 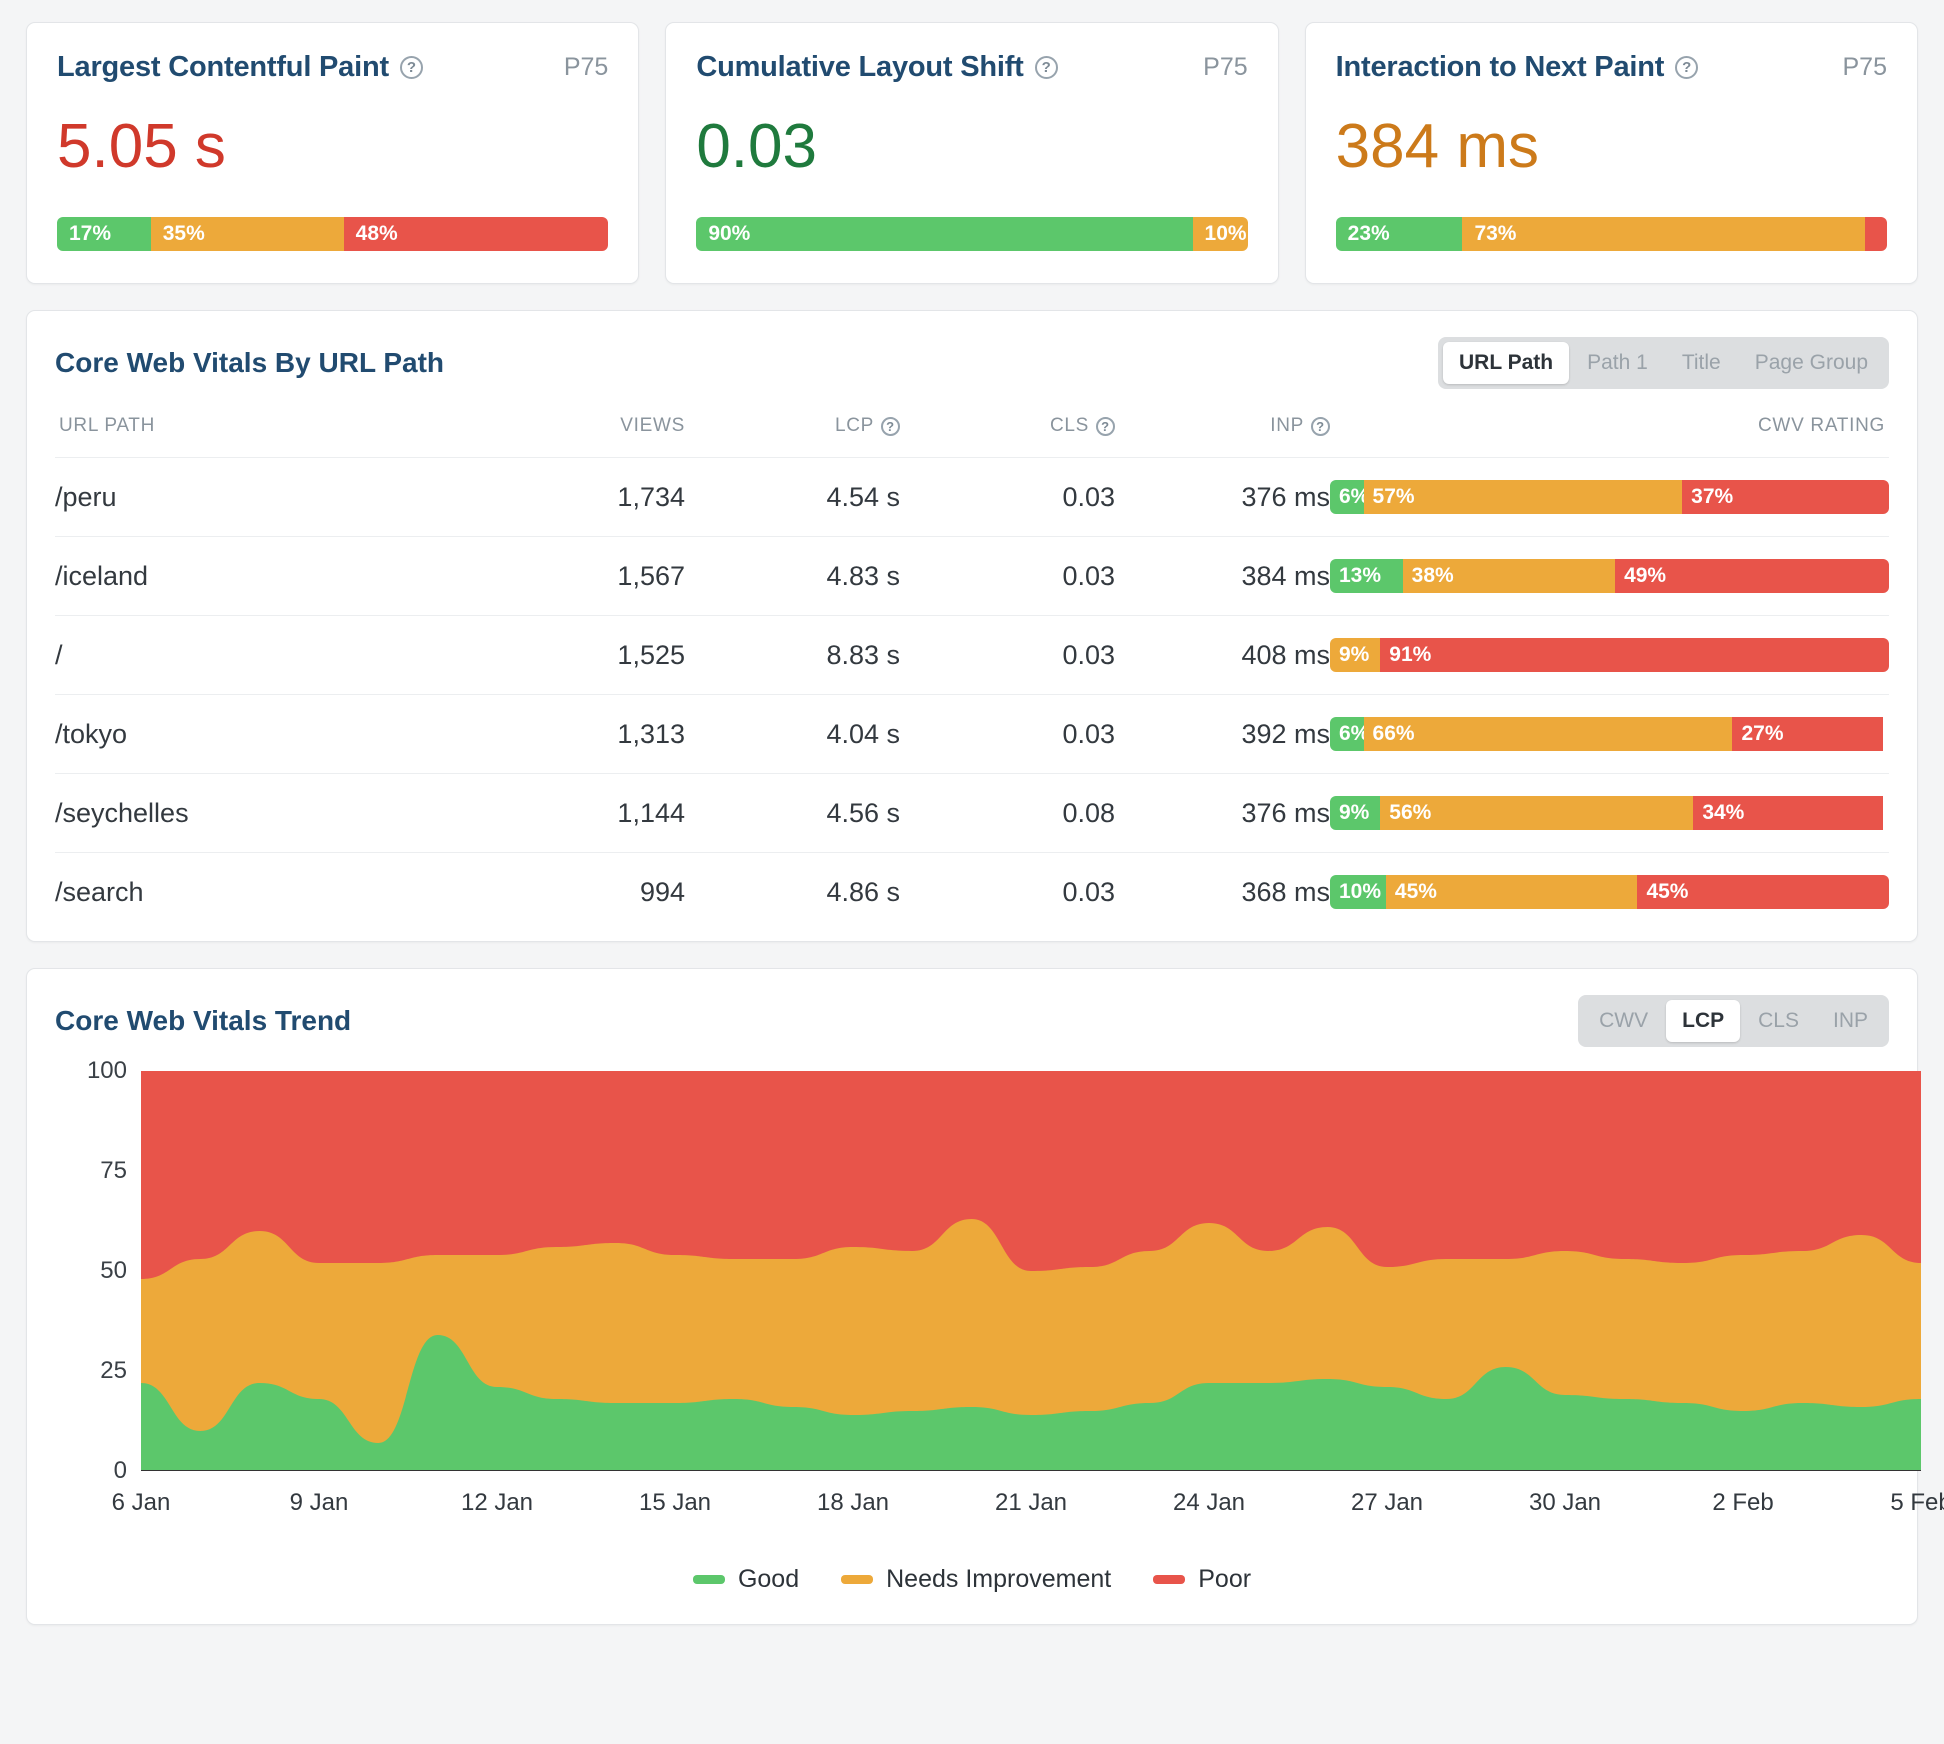 I want to click on cwv-rating-bar: 6% 66% 27%, so click(x=1609, y=734).